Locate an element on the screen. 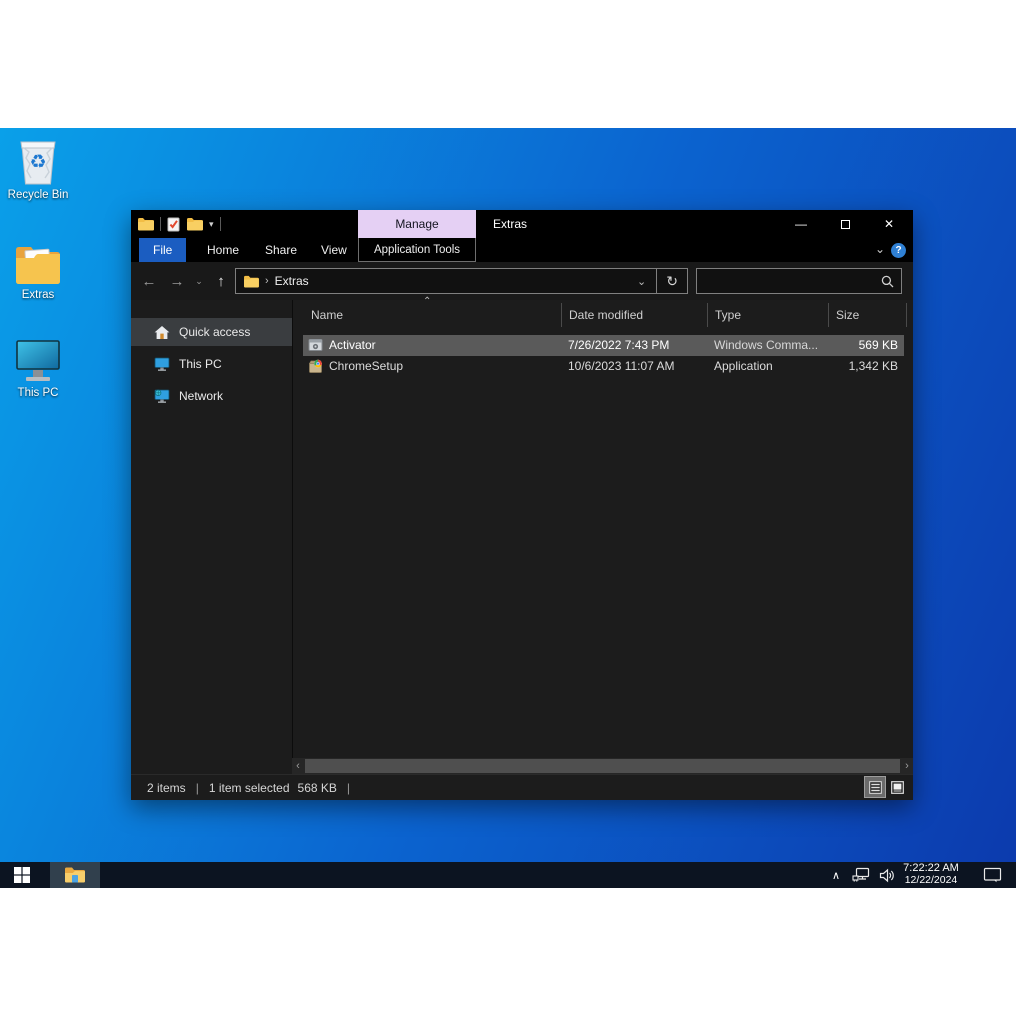  computer-icon is located at coordinates (38, 359).